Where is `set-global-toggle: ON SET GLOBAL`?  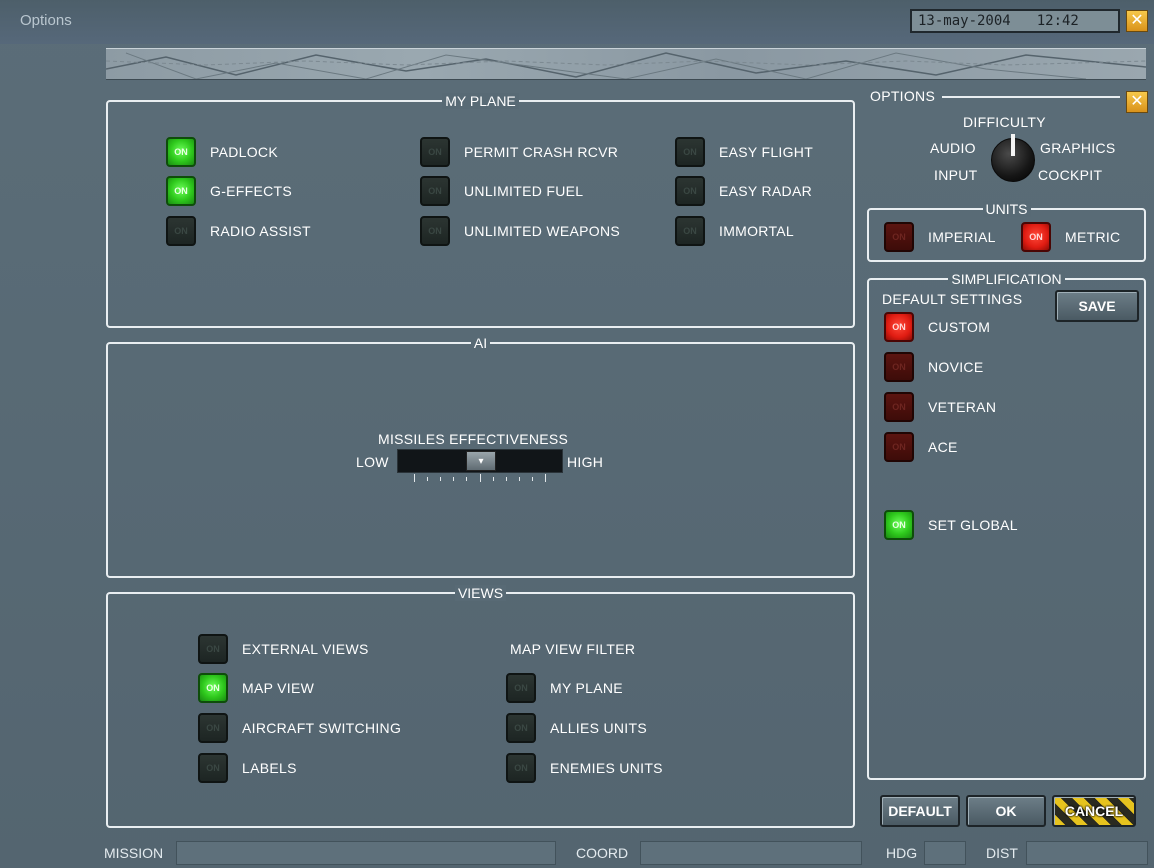 set-global-toggle: ON SET GLOBAL is located at coordinates (951, 525).